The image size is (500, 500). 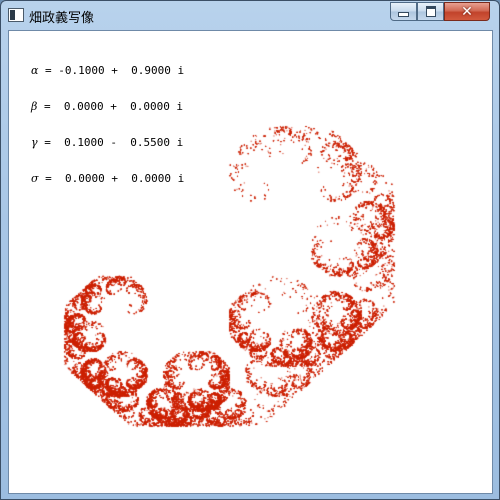 I want to click on maximize-button, so click(x=430, y=11).